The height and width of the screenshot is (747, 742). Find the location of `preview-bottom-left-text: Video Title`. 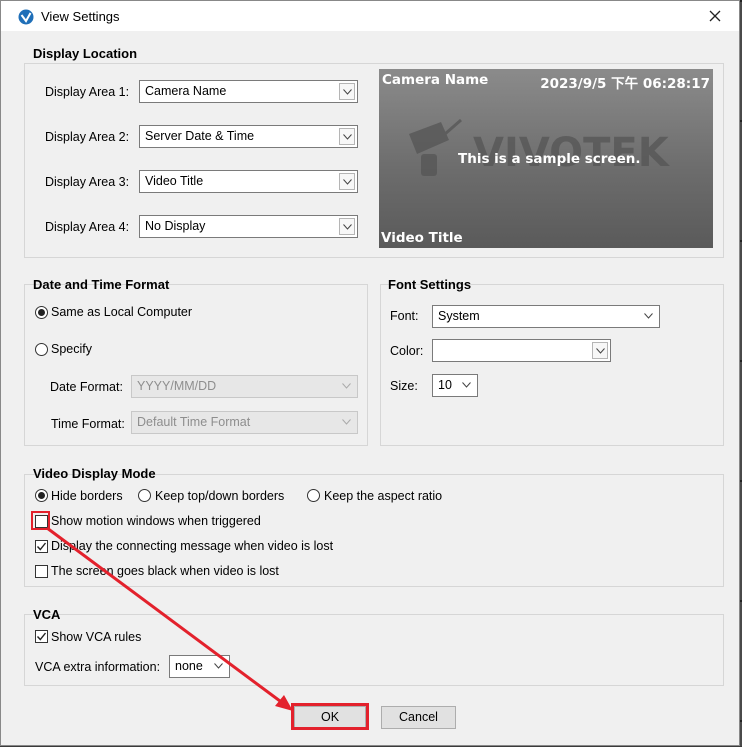

preview-bottom-left-text: Video Title is located at coordinates (422, 238).